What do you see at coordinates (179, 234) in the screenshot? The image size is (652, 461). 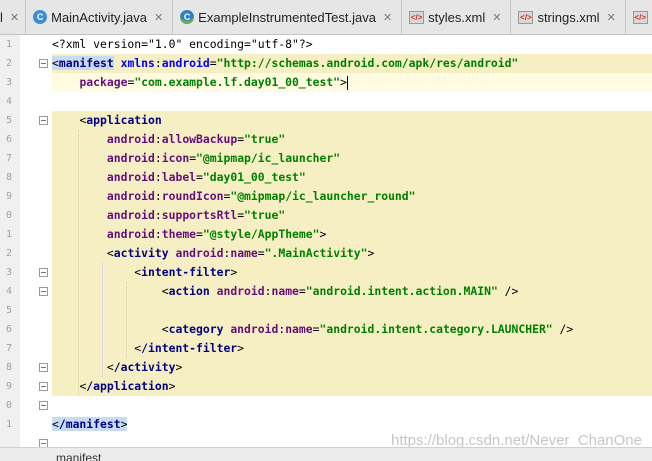 I see `theme-attribute: theme` at bounding box center [179, 234].